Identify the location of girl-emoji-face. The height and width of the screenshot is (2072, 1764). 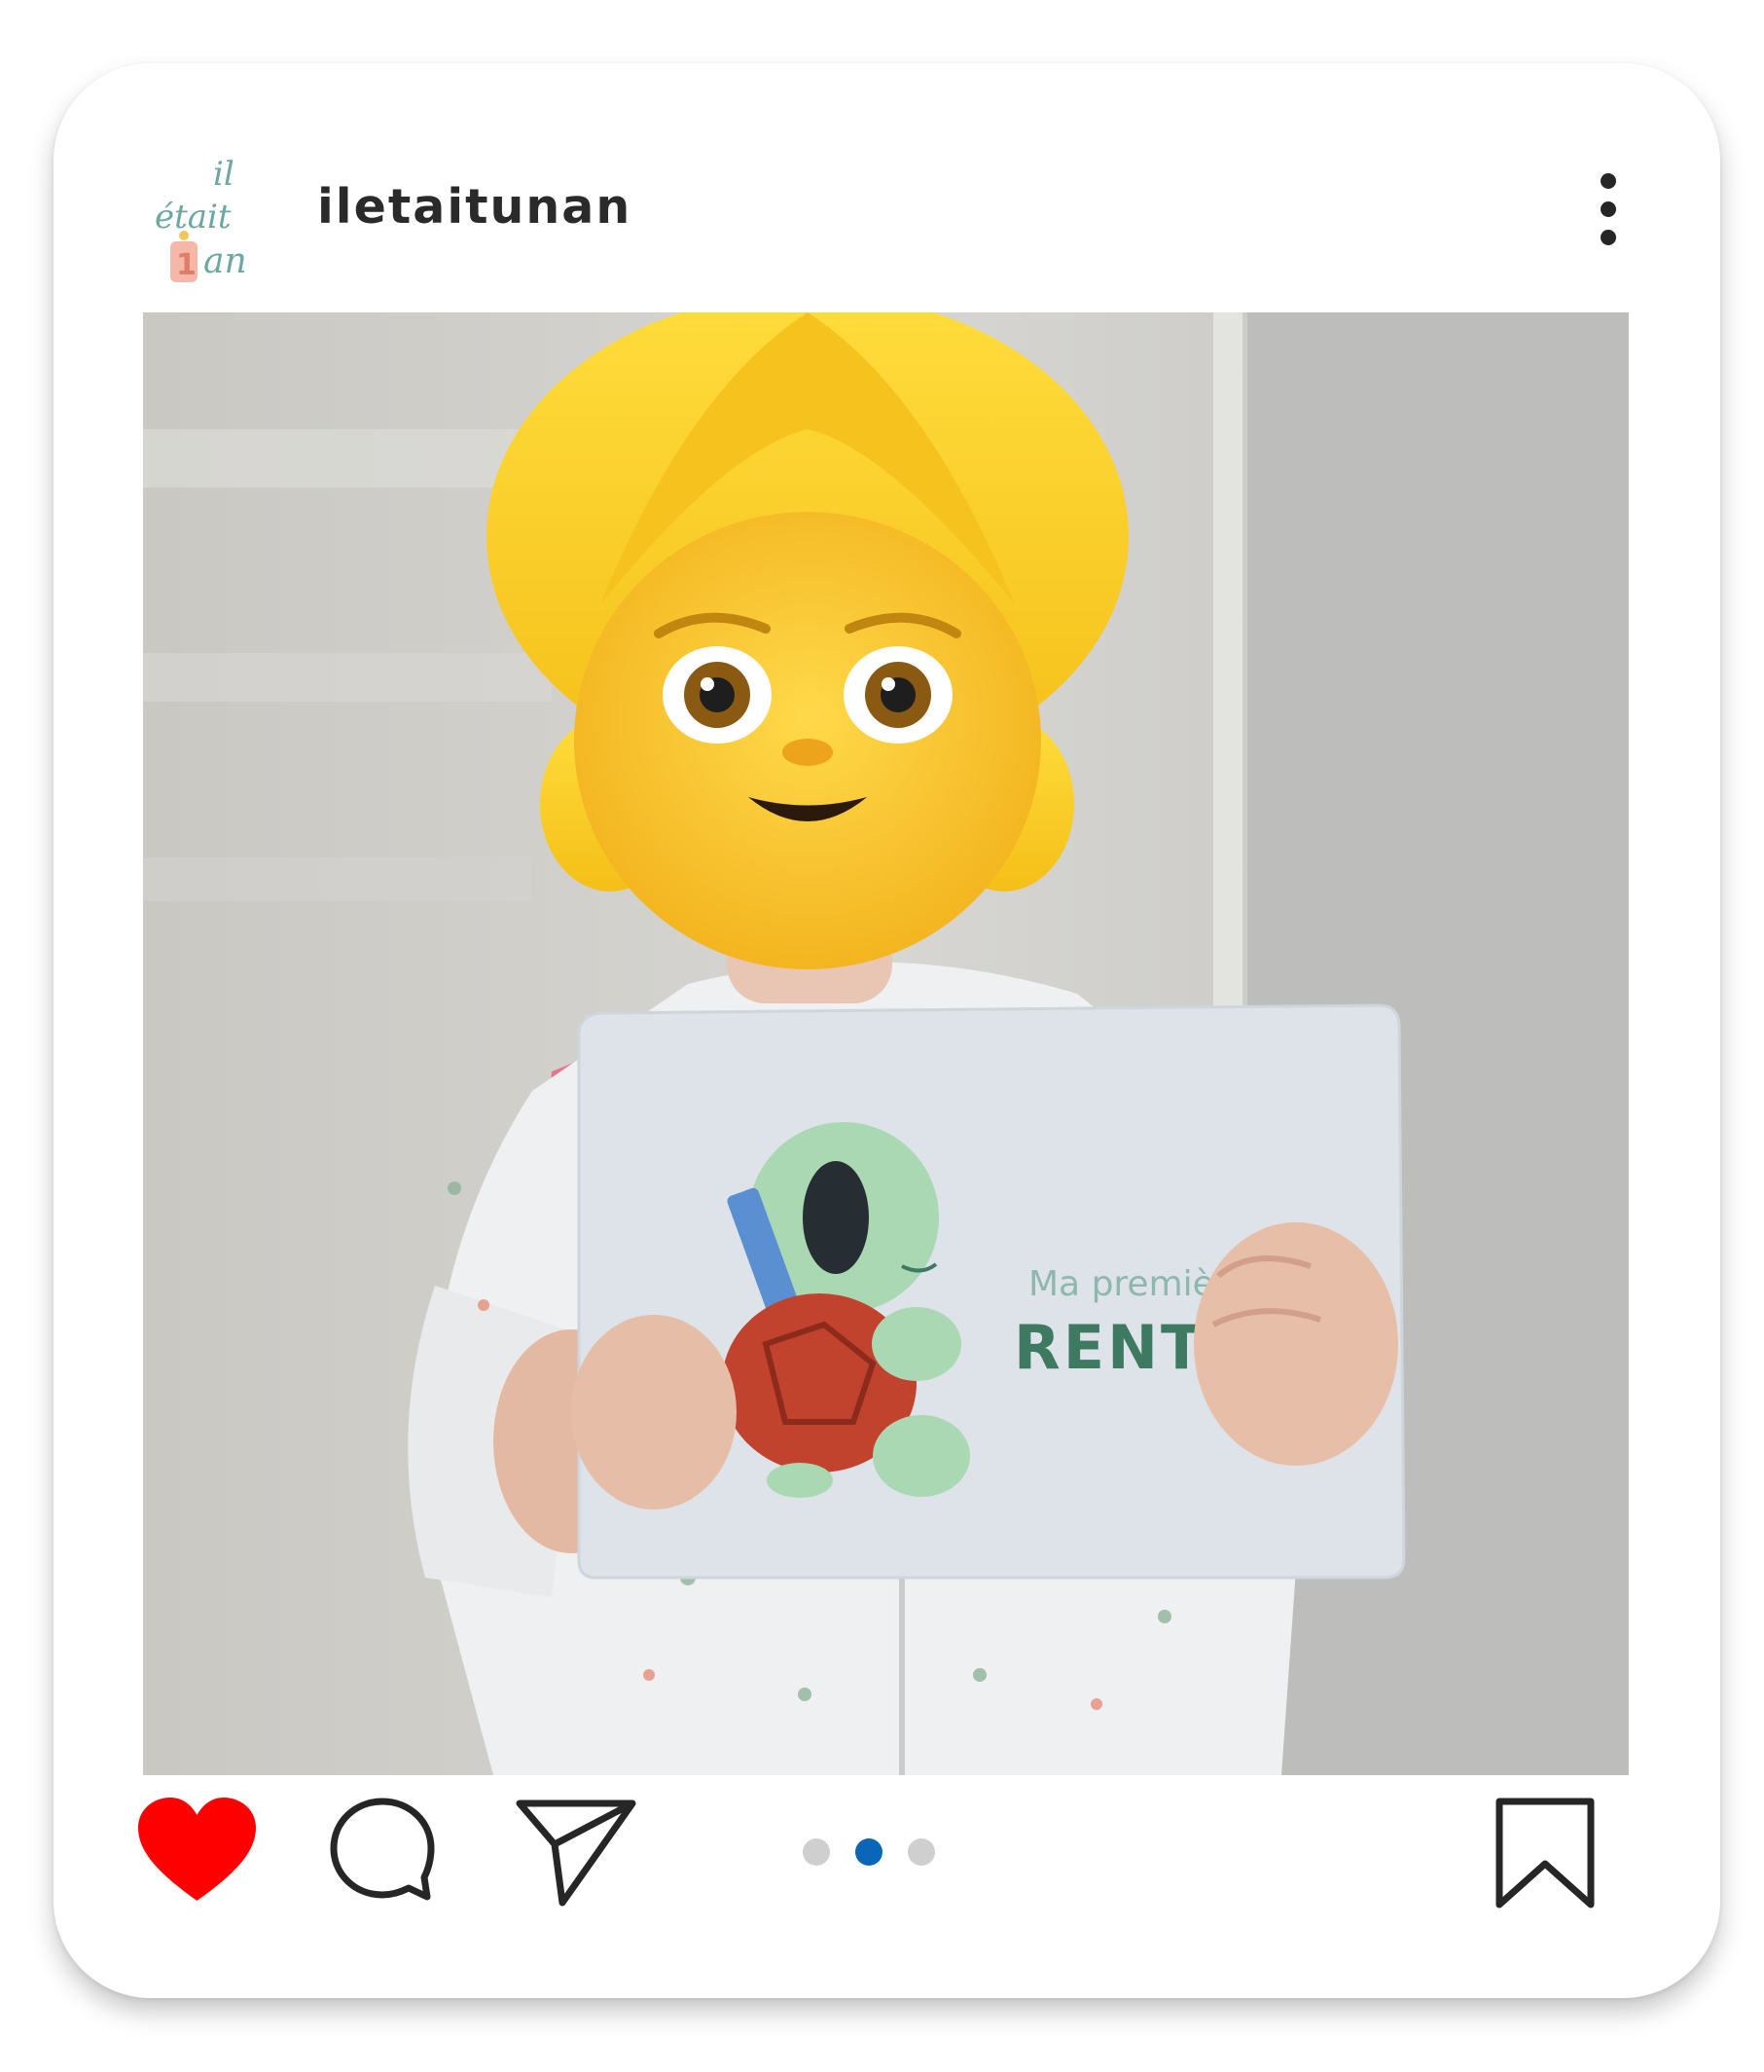
(807, 640).